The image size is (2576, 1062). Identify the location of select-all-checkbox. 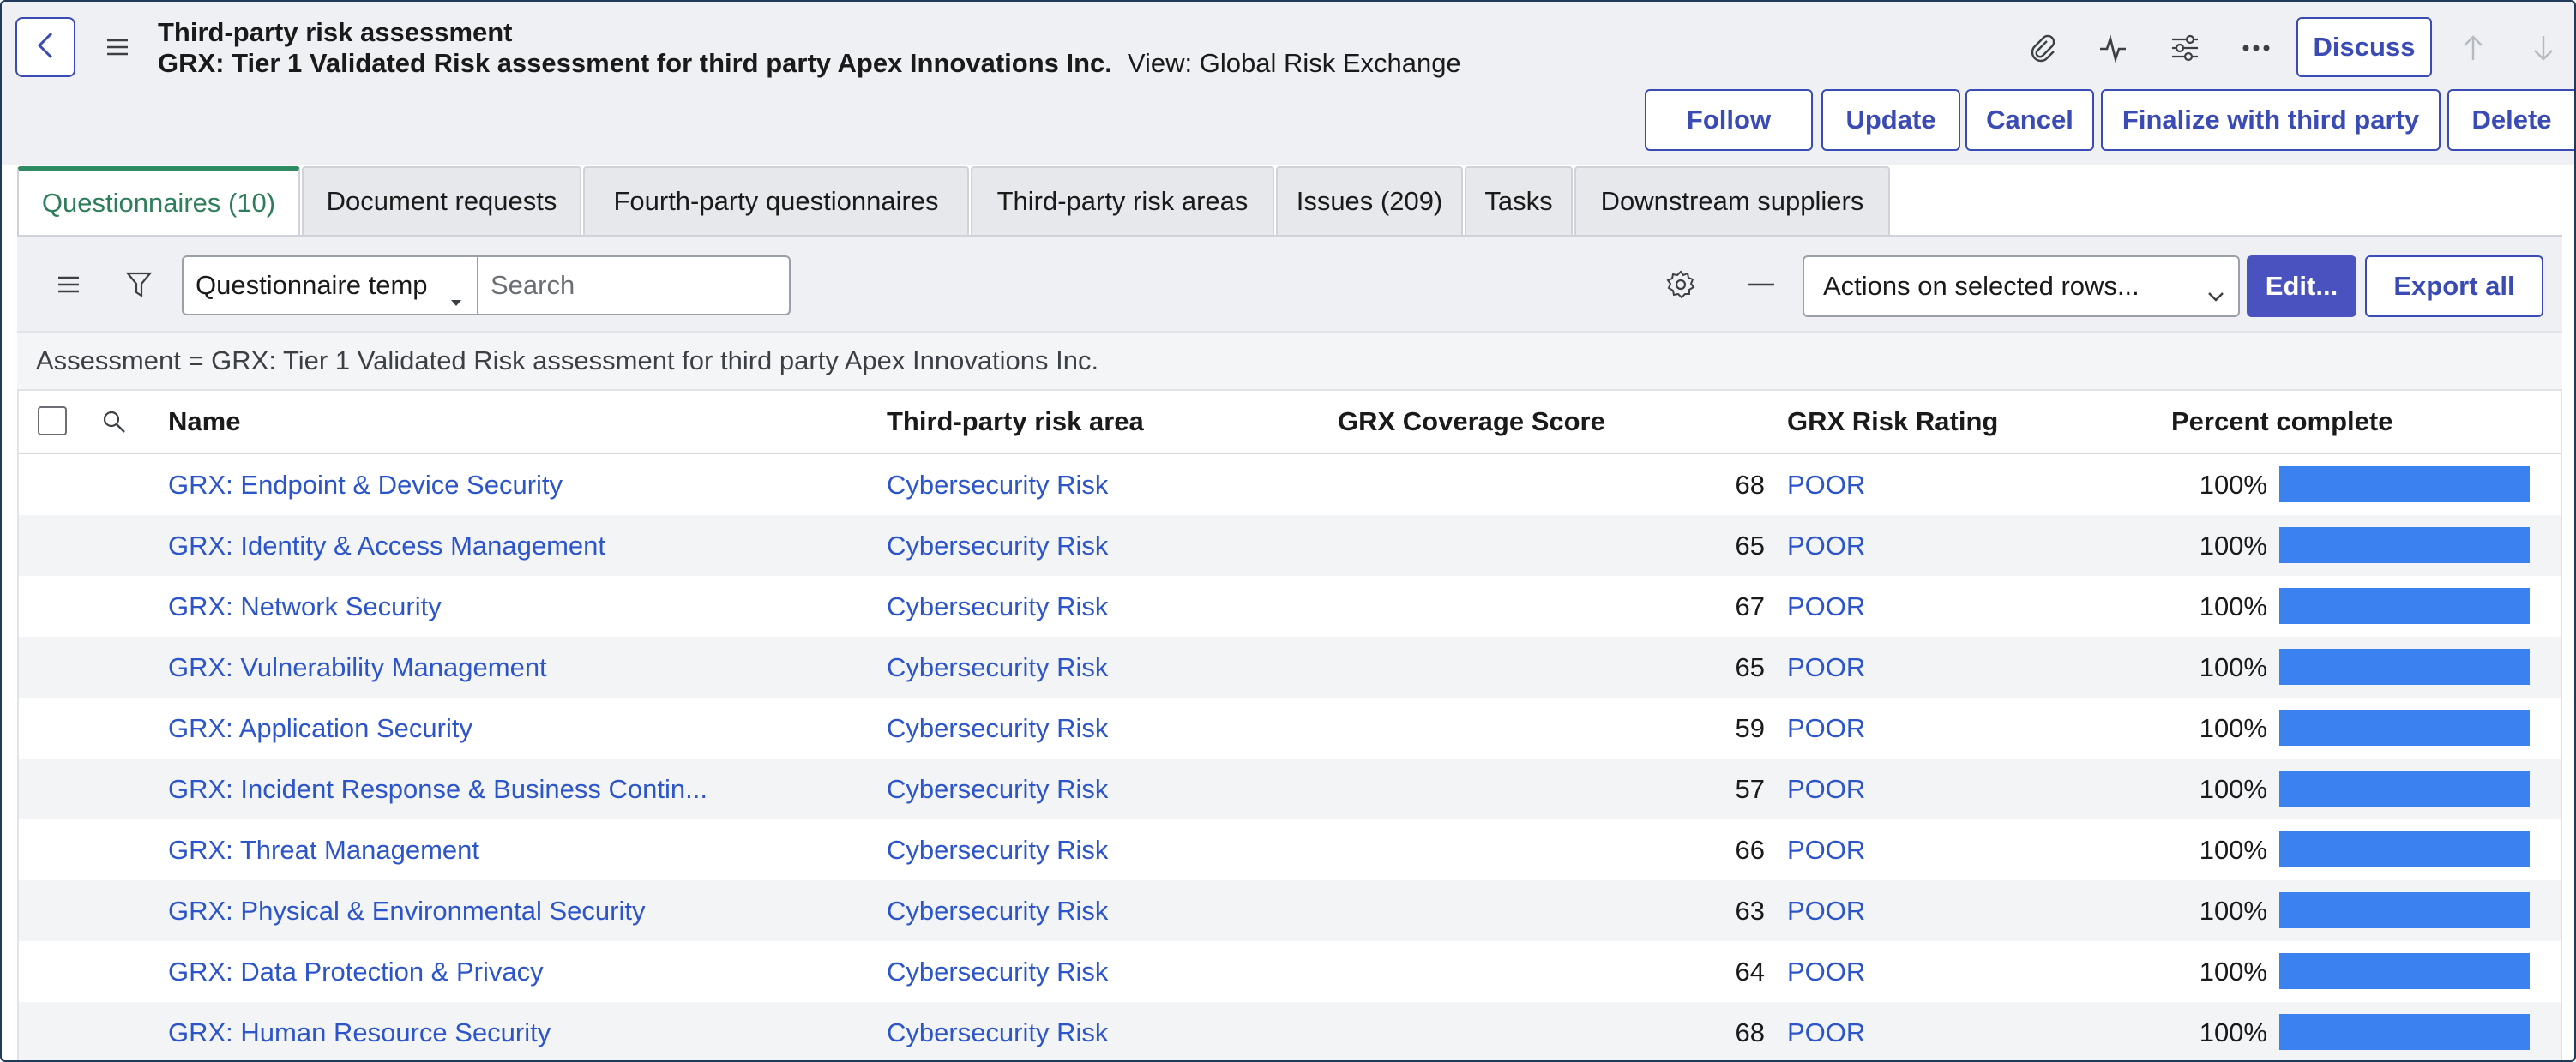
(52, 420).